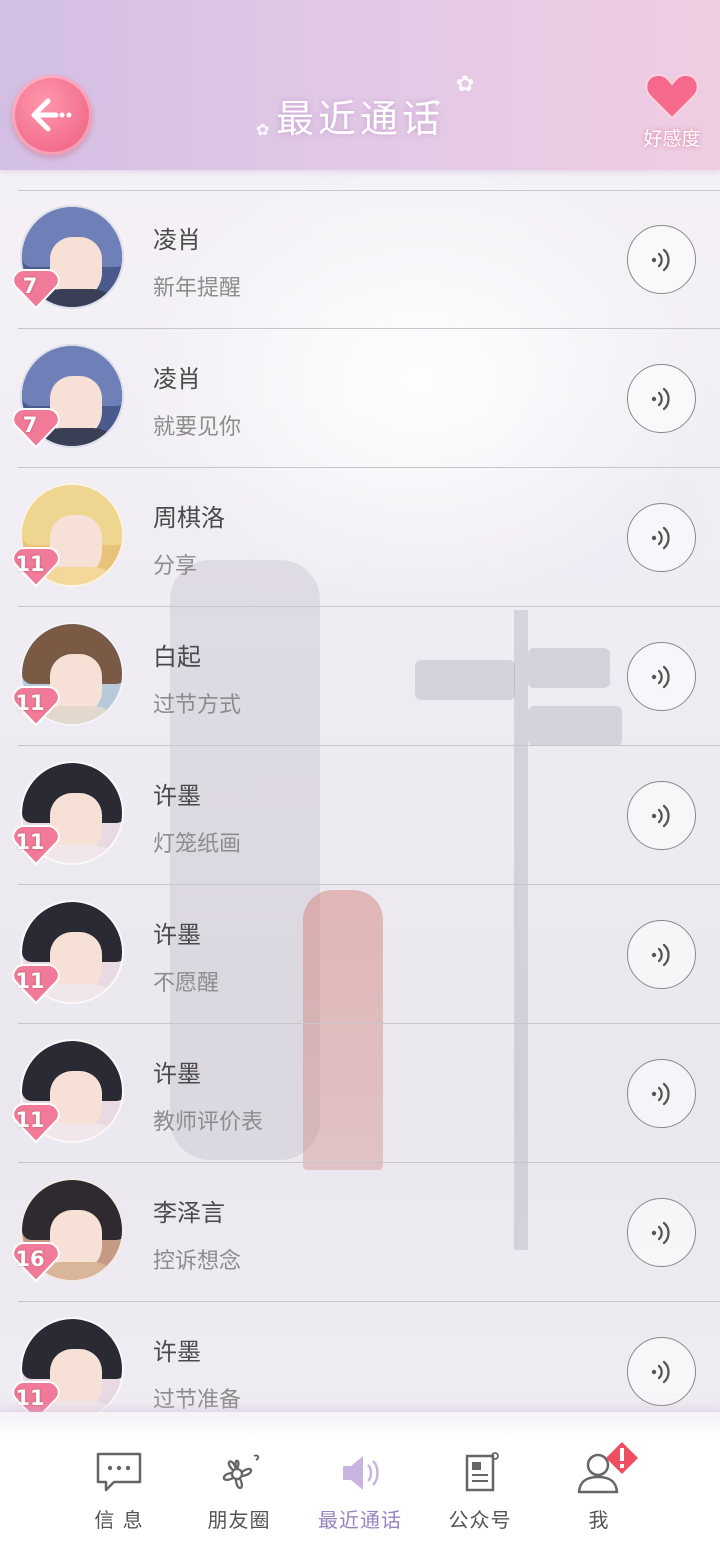 The image size is (720, 1560). I want to click on call-topic: 就要见你, so click(197, 427).